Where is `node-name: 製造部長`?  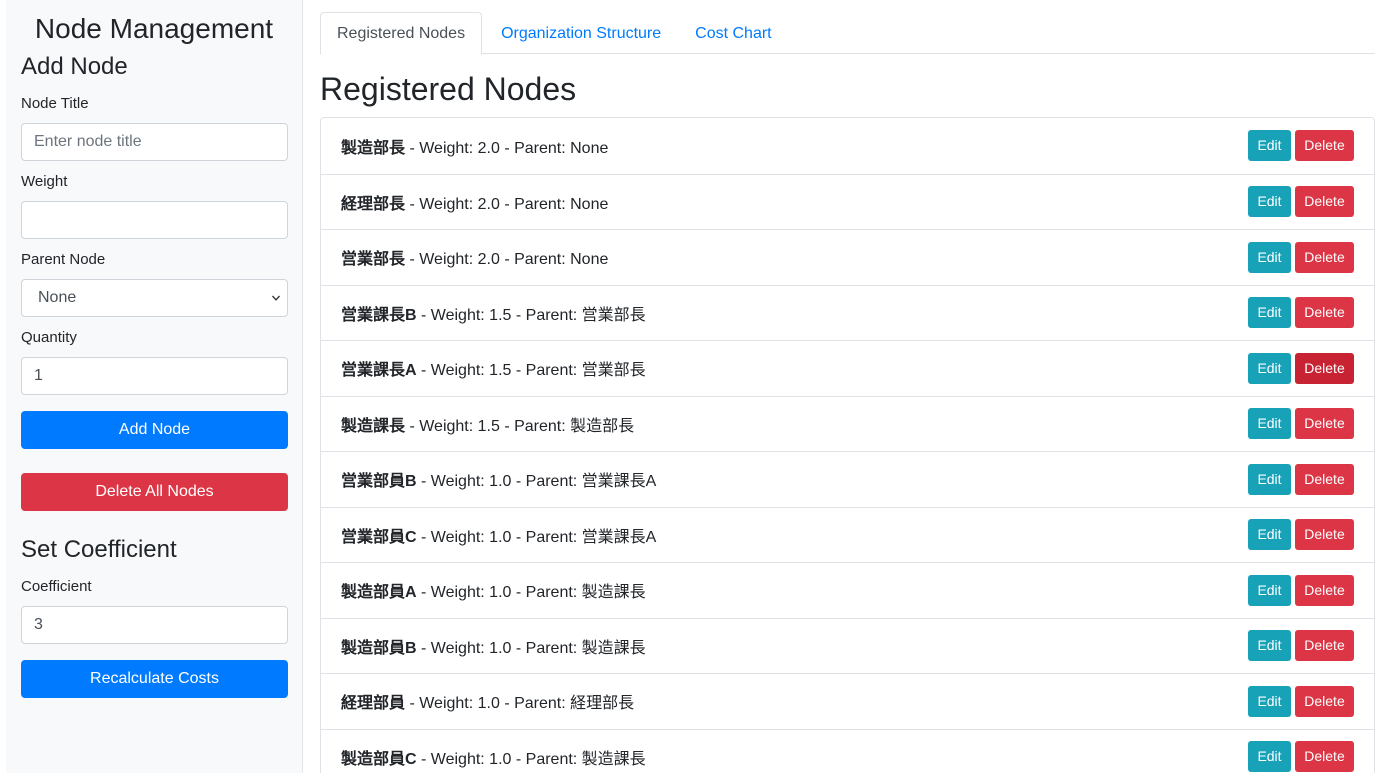
node-name: 製造部長 is located at coordinates (373, 148).